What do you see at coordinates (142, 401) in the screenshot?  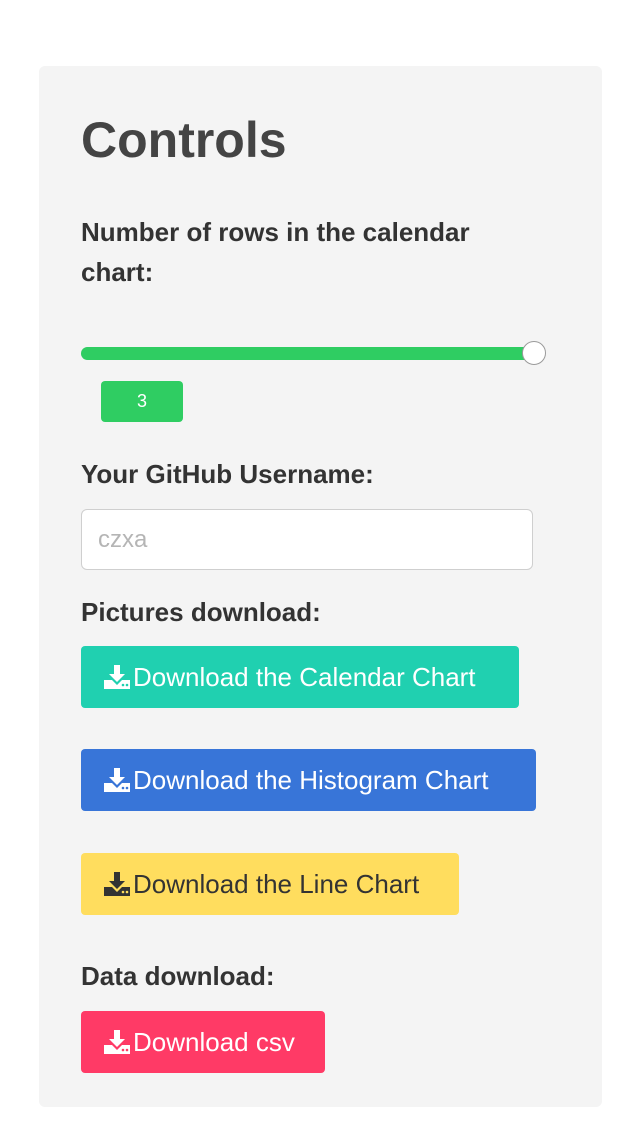 I see `slider-value-badge: 3` at bounding box center [142, 401].